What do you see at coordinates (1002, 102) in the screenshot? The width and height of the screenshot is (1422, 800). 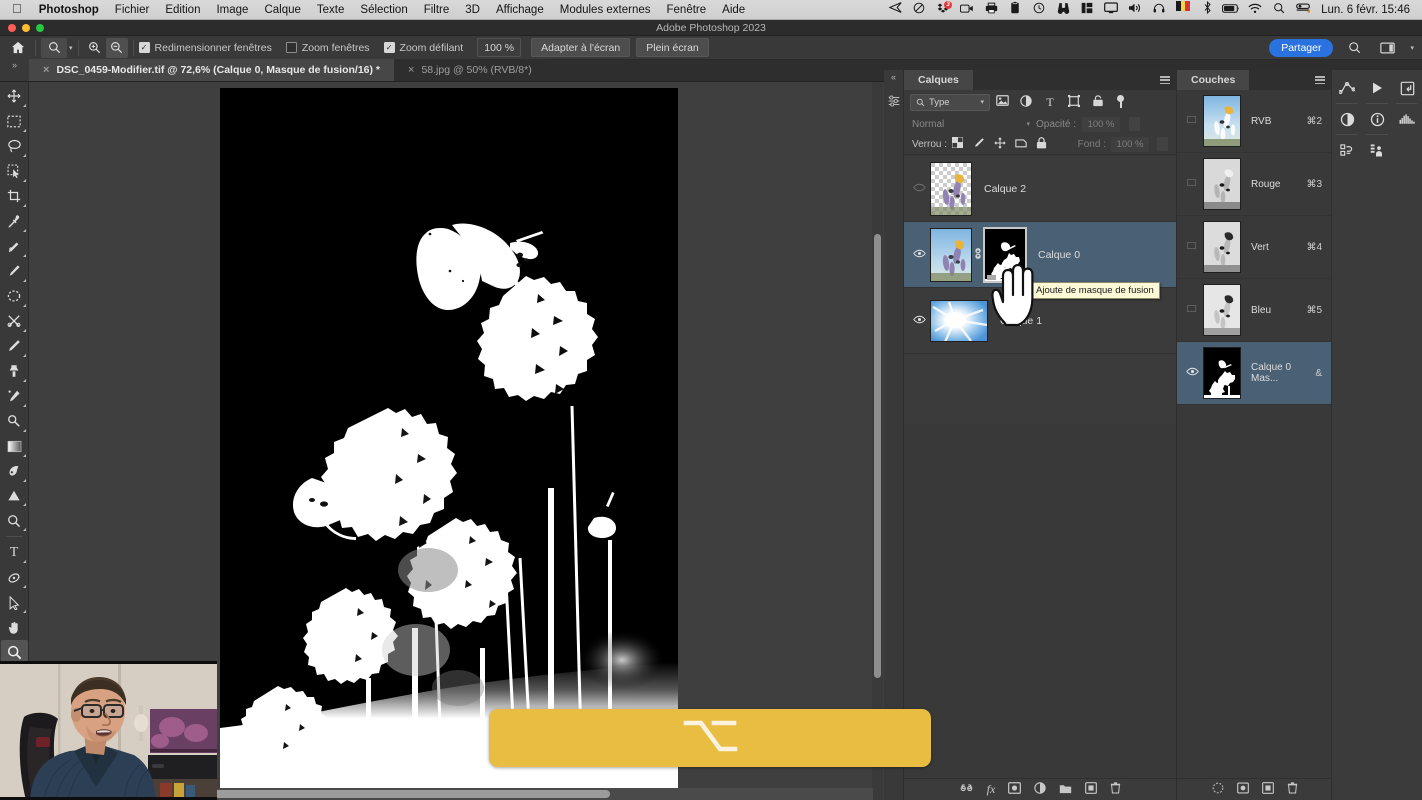 I see `pixel-filter-icon` at bounding box center [1002, 102].